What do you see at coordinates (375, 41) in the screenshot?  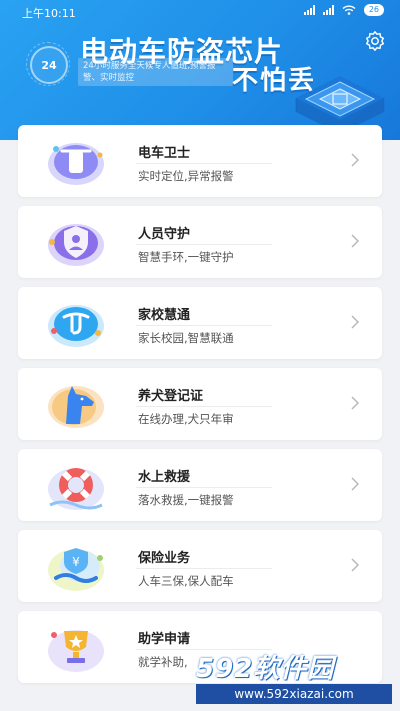 I see `gear-icon` at bounding box center [375, 41].